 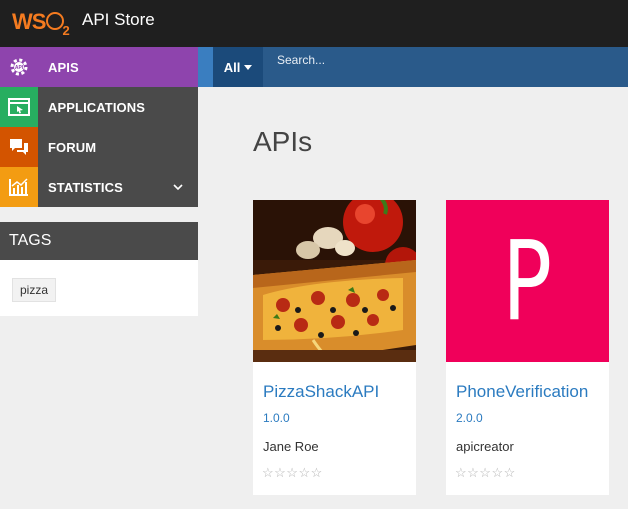 I want to click on tag-pizza: pizza, so click(x=34, y=290).